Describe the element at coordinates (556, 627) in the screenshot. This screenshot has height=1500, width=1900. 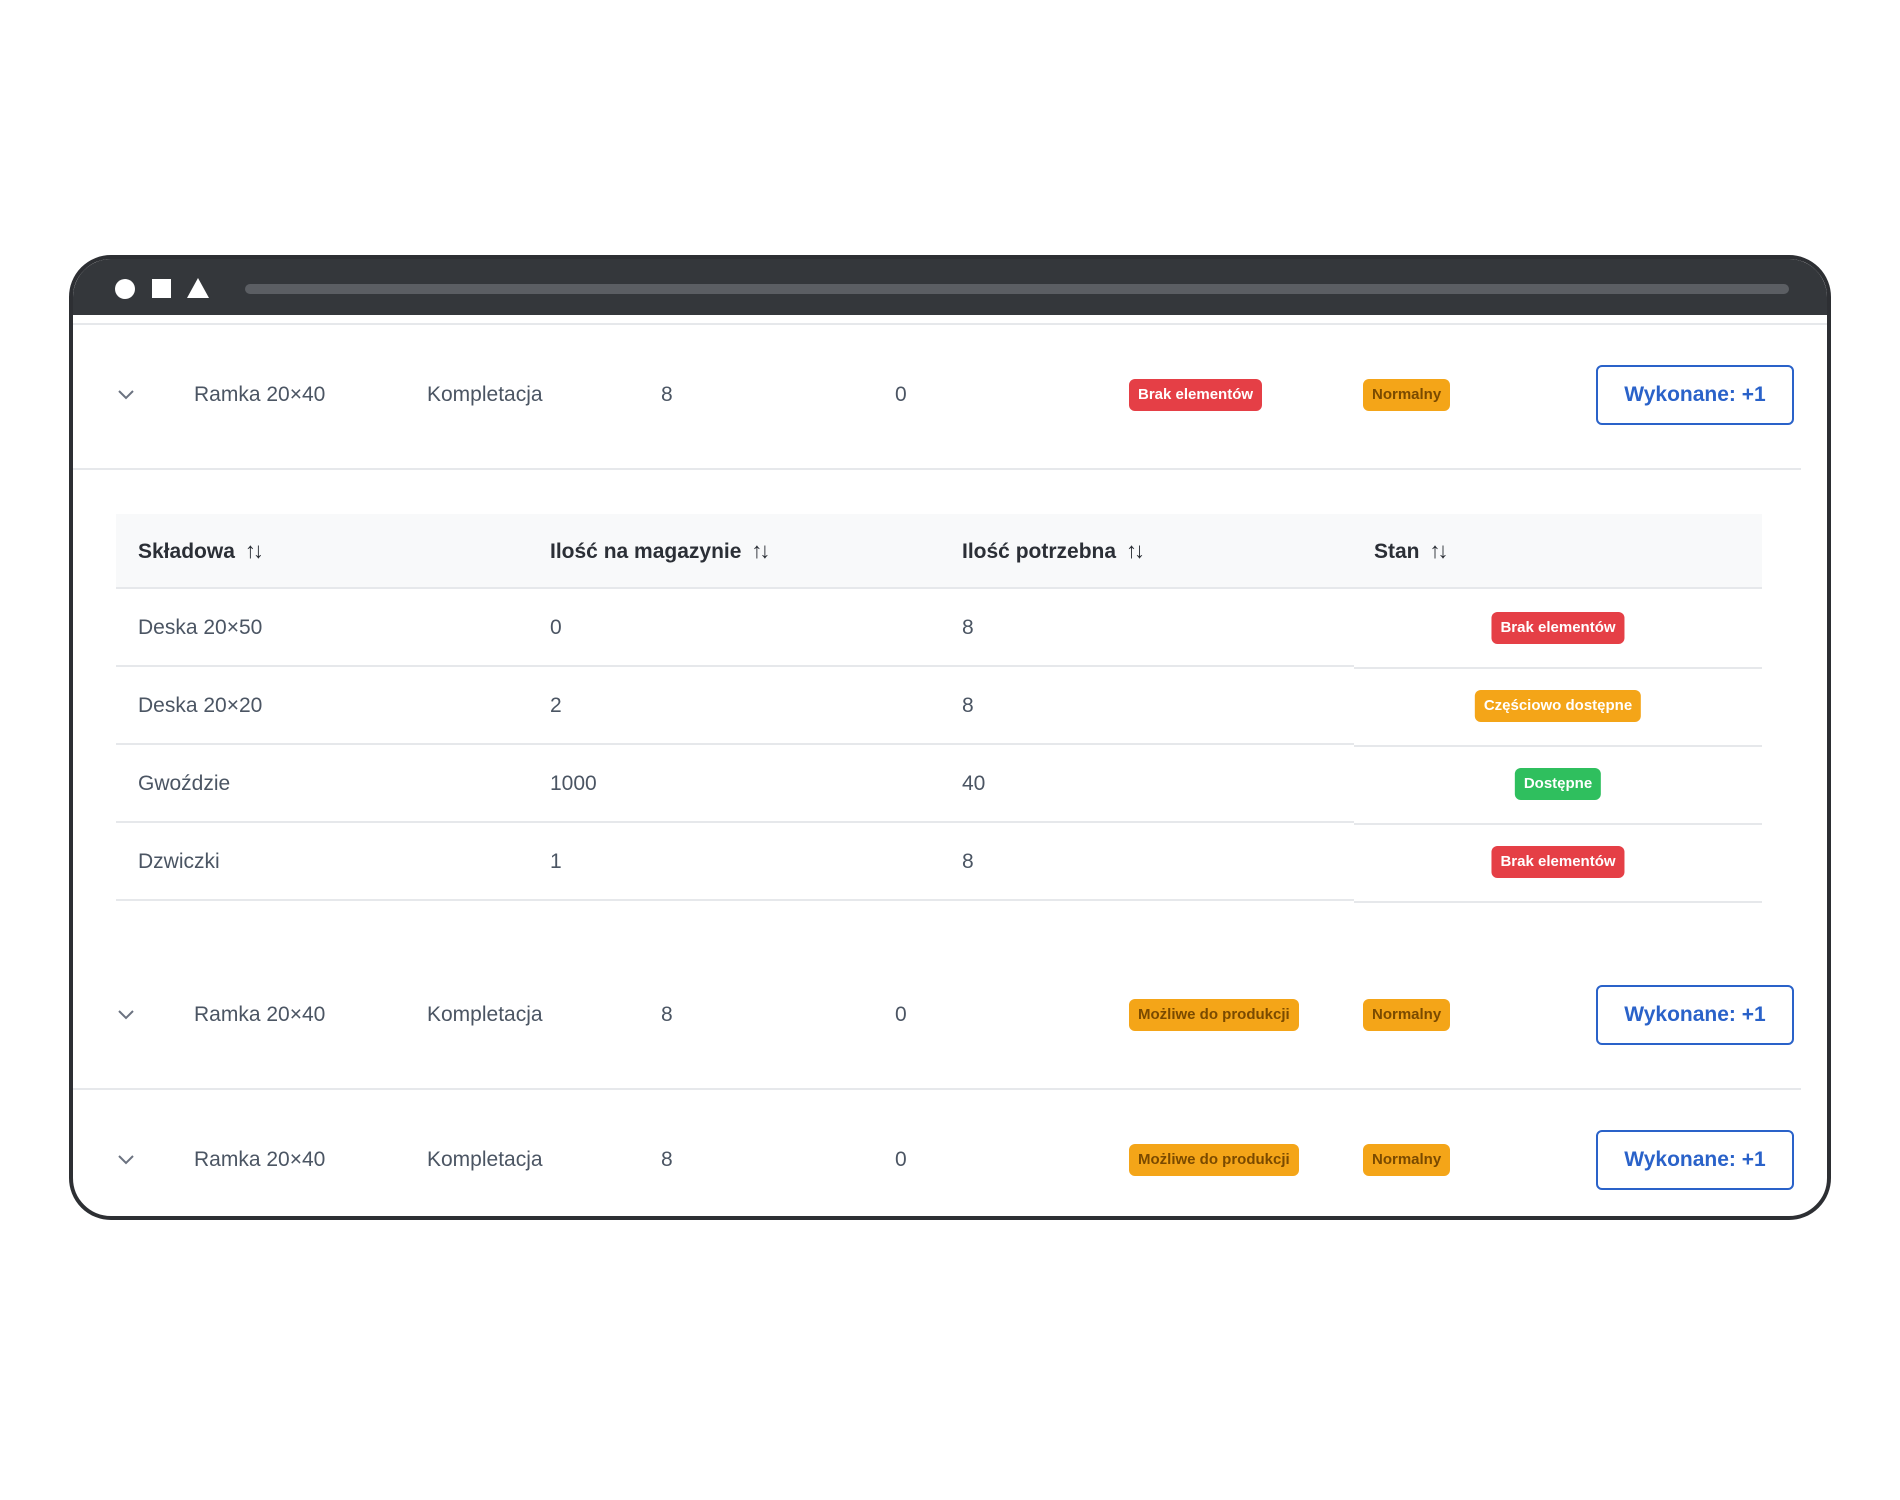
I see `component-stock: 0` at that location.